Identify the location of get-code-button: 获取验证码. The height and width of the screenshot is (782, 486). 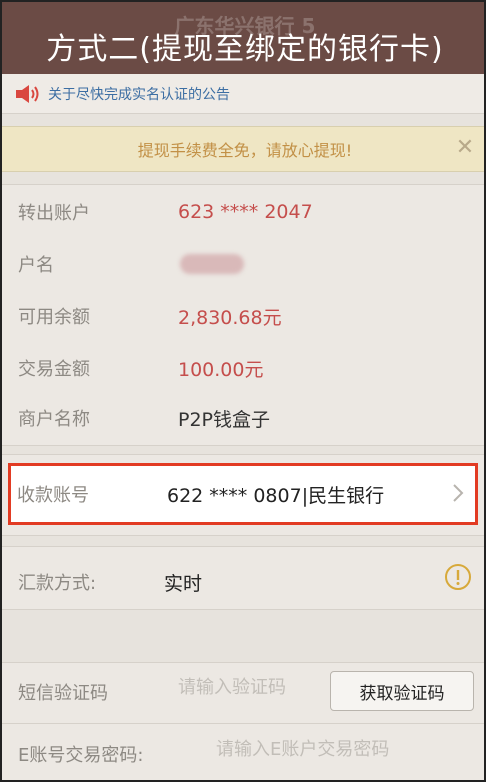
(402, 691).